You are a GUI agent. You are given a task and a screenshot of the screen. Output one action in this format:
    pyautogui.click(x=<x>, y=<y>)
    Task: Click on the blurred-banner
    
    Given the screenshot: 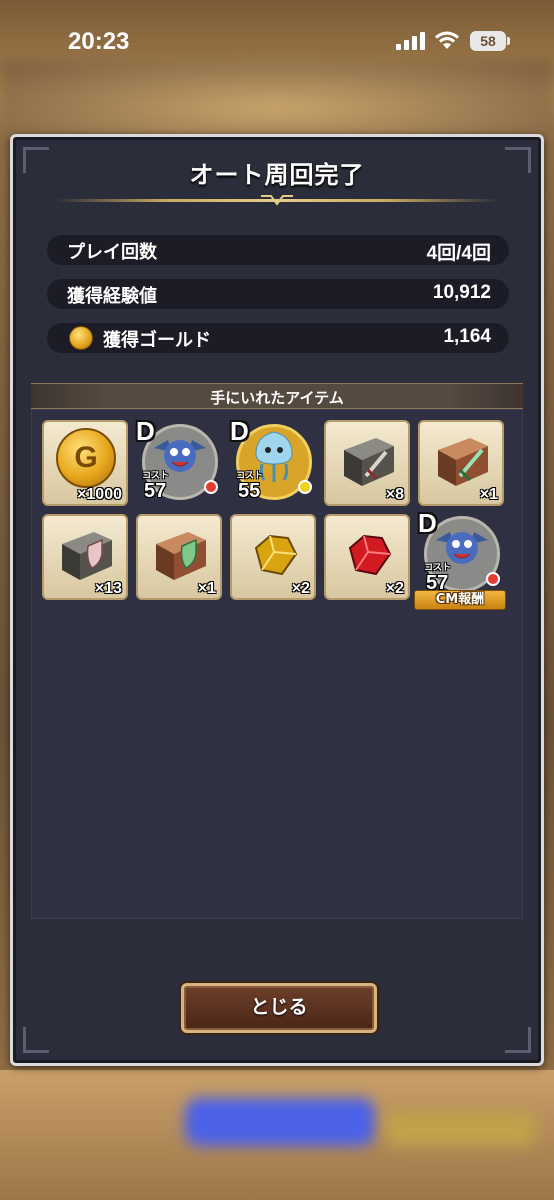 What is the action you would take?
    pyautogui.click(x=460, y=1129)
    